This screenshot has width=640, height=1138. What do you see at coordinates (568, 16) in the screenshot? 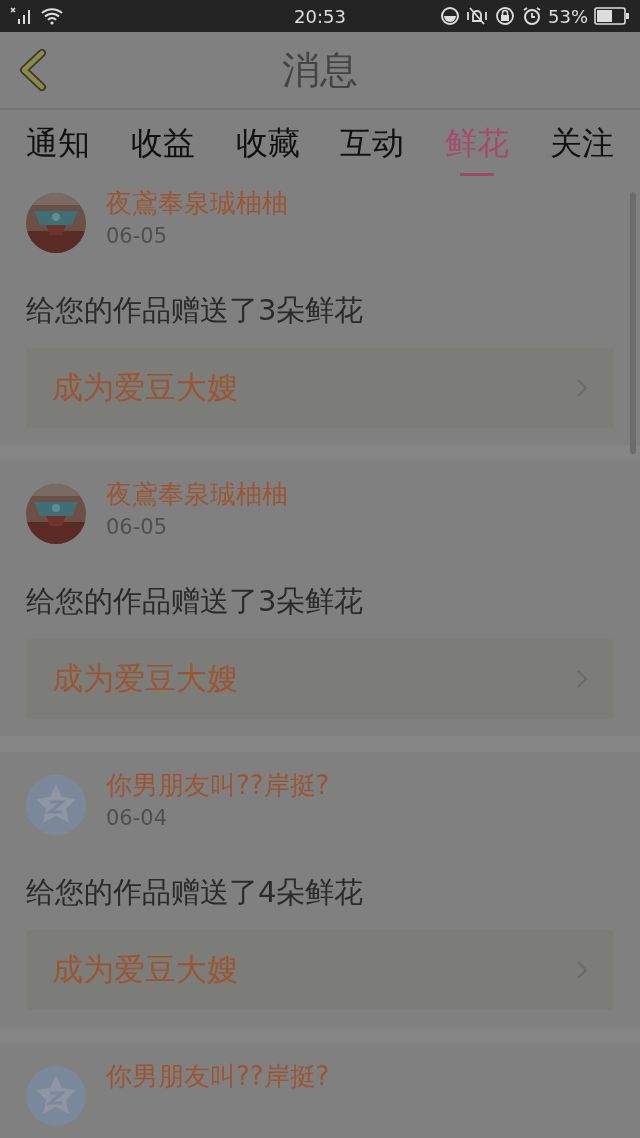
I see `battery-percent: 53%` at bounding box center [568, 16].